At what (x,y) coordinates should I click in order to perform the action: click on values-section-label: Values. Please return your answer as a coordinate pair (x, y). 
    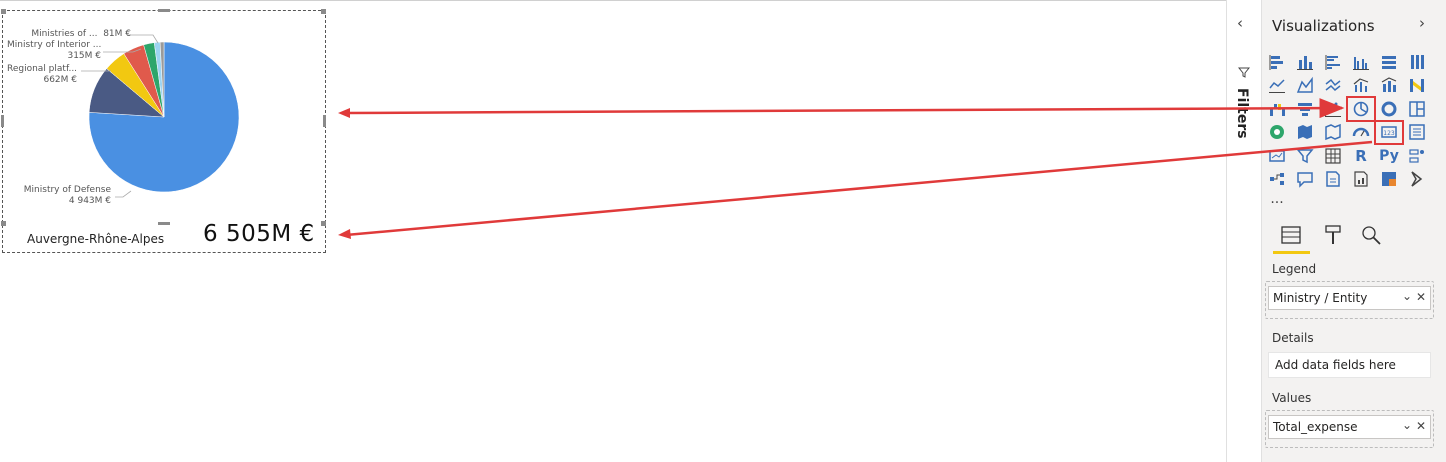
    Looking at the image, I should click on (1292, 398).